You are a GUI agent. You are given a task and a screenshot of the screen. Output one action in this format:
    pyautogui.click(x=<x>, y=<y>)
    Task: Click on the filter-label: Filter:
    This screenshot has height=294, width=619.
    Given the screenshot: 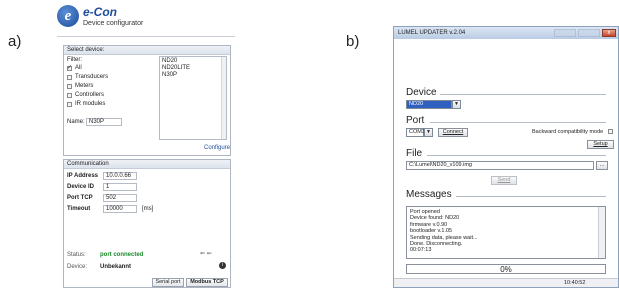 What is the action you would take?
    pyautogui.click(x=74, y=60)
    